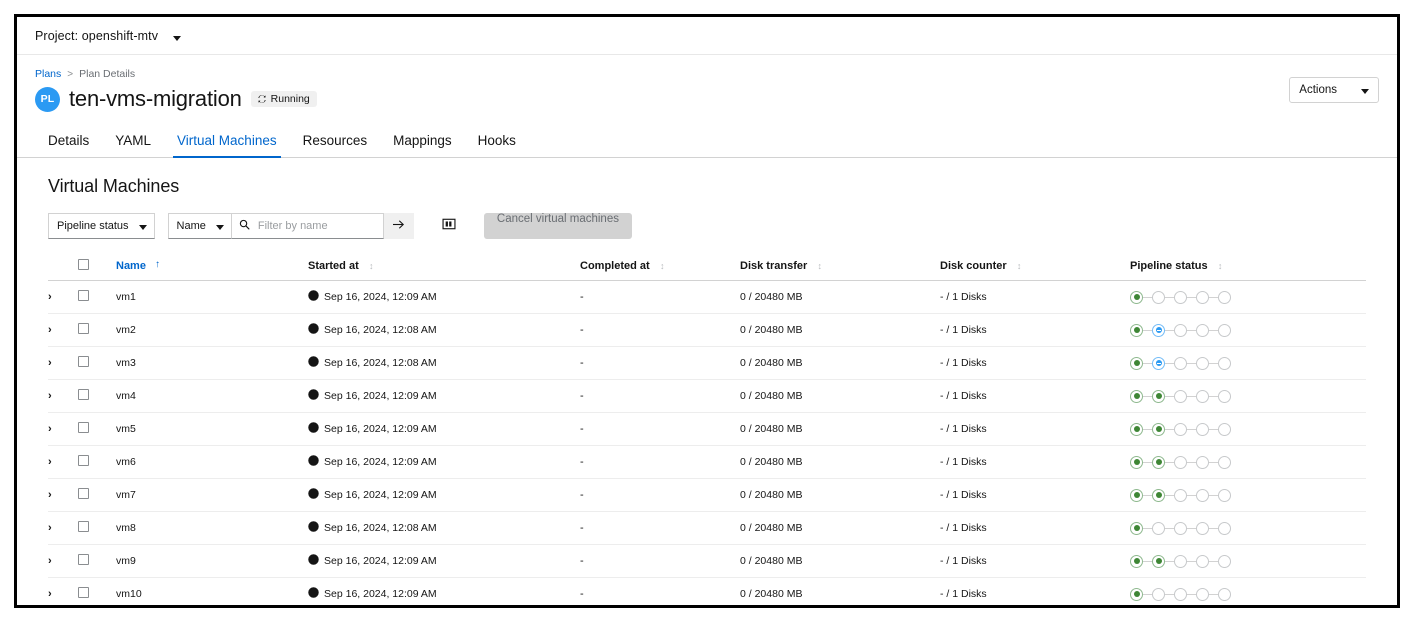  I want to click on project-selector: Project: openshift-mtv, so click(108, 36).